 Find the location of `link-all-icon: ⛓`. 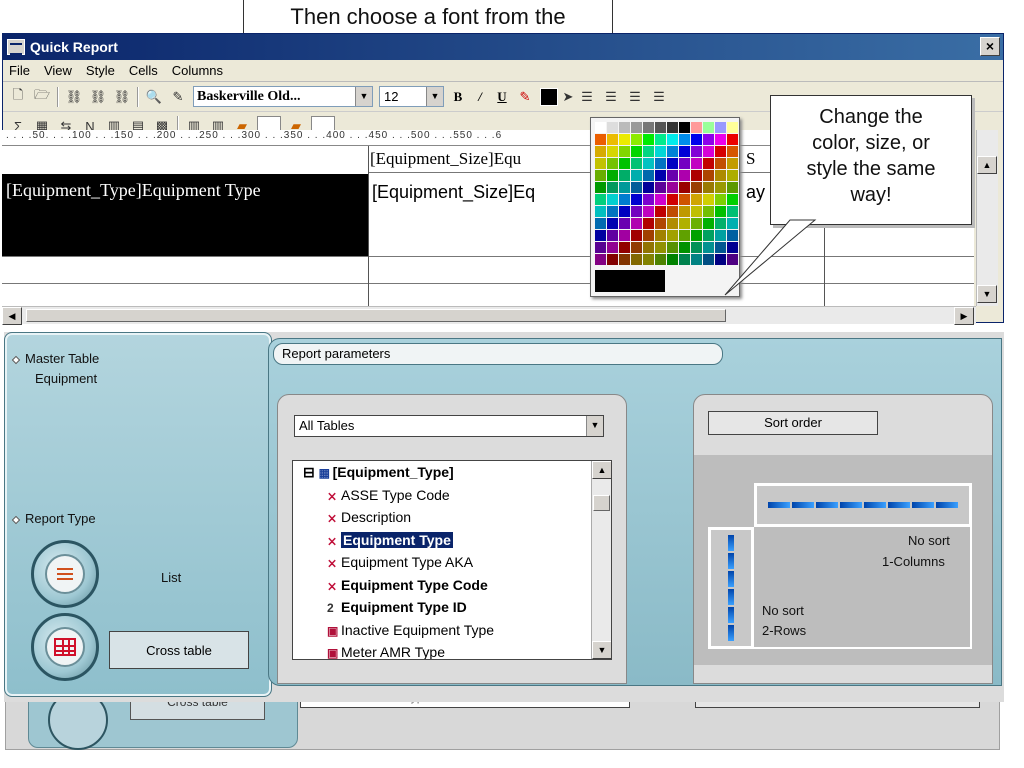

link-all-icon: ⛓ is located at coordinates (98, 97).